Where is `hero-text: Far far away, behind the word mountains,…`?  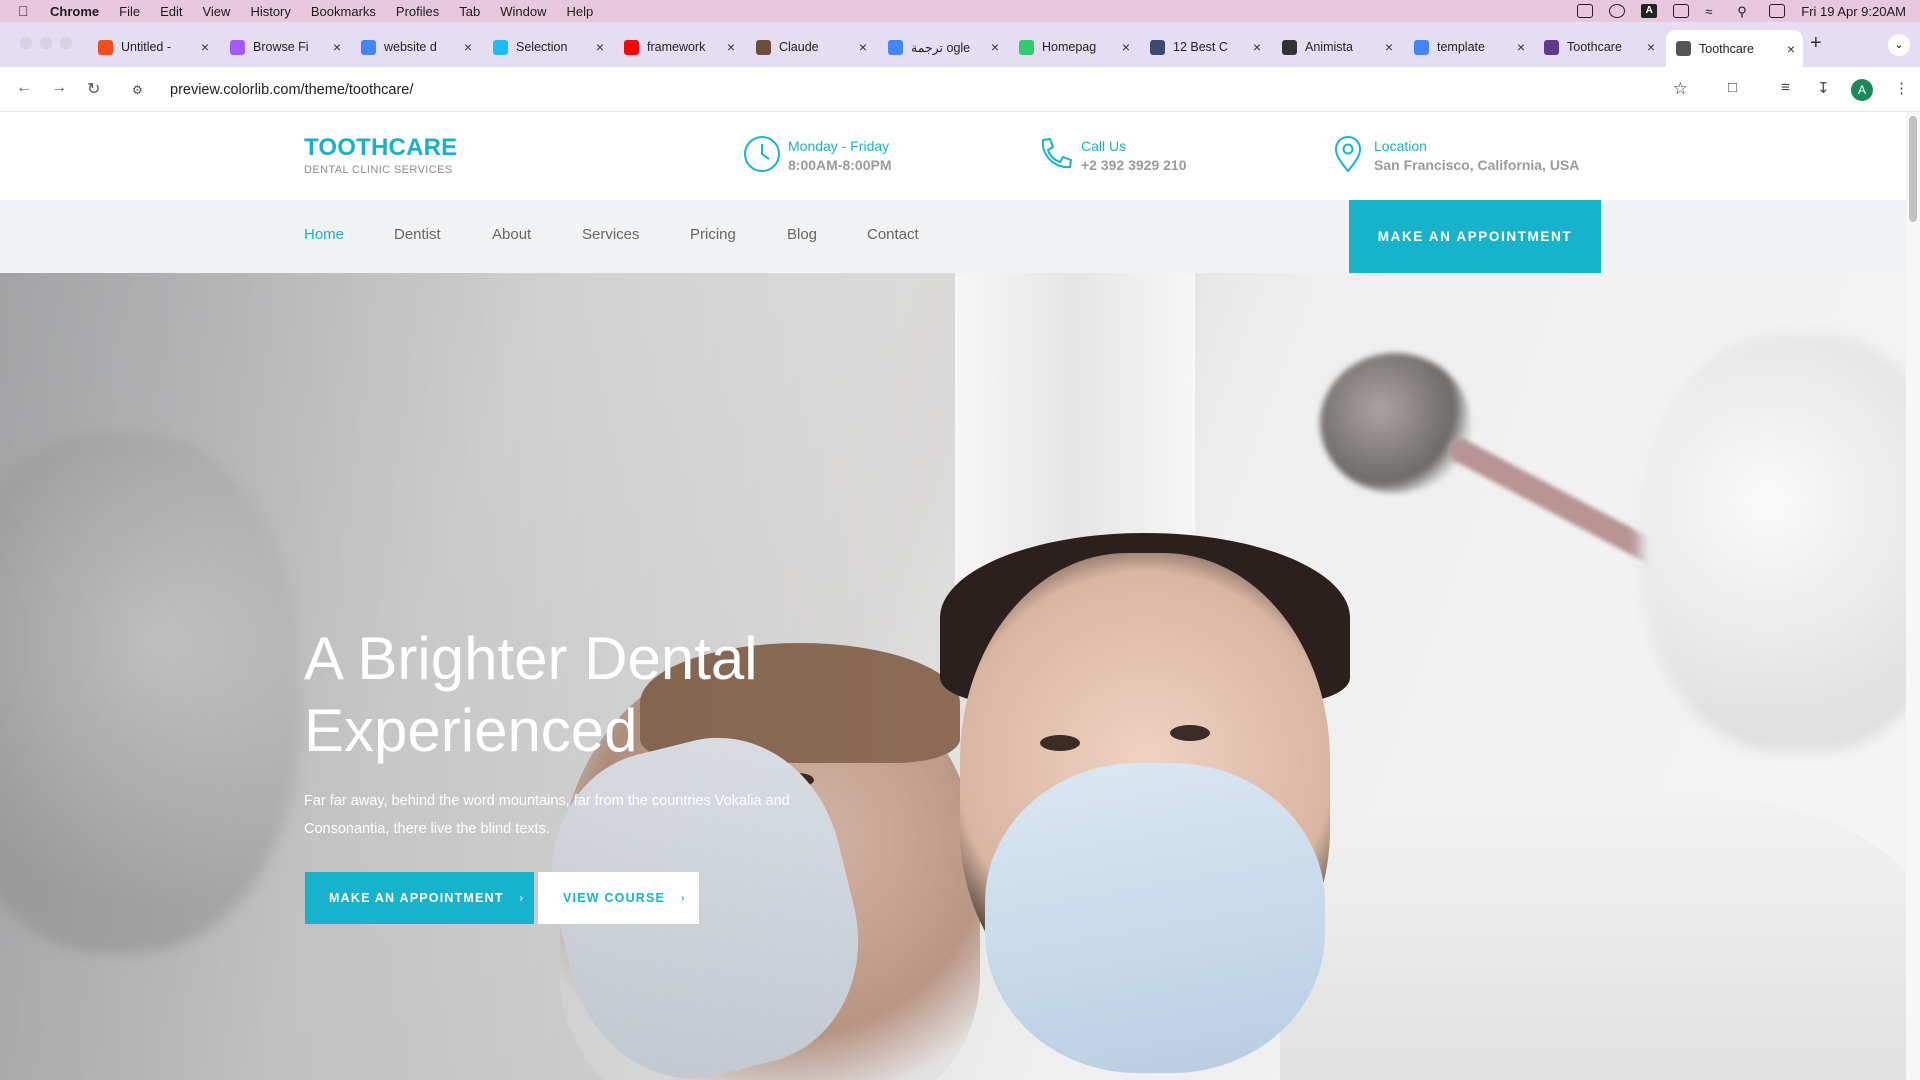
hero-text: Far far away, behind the word mountains,… is located at coordinates (547, 815).